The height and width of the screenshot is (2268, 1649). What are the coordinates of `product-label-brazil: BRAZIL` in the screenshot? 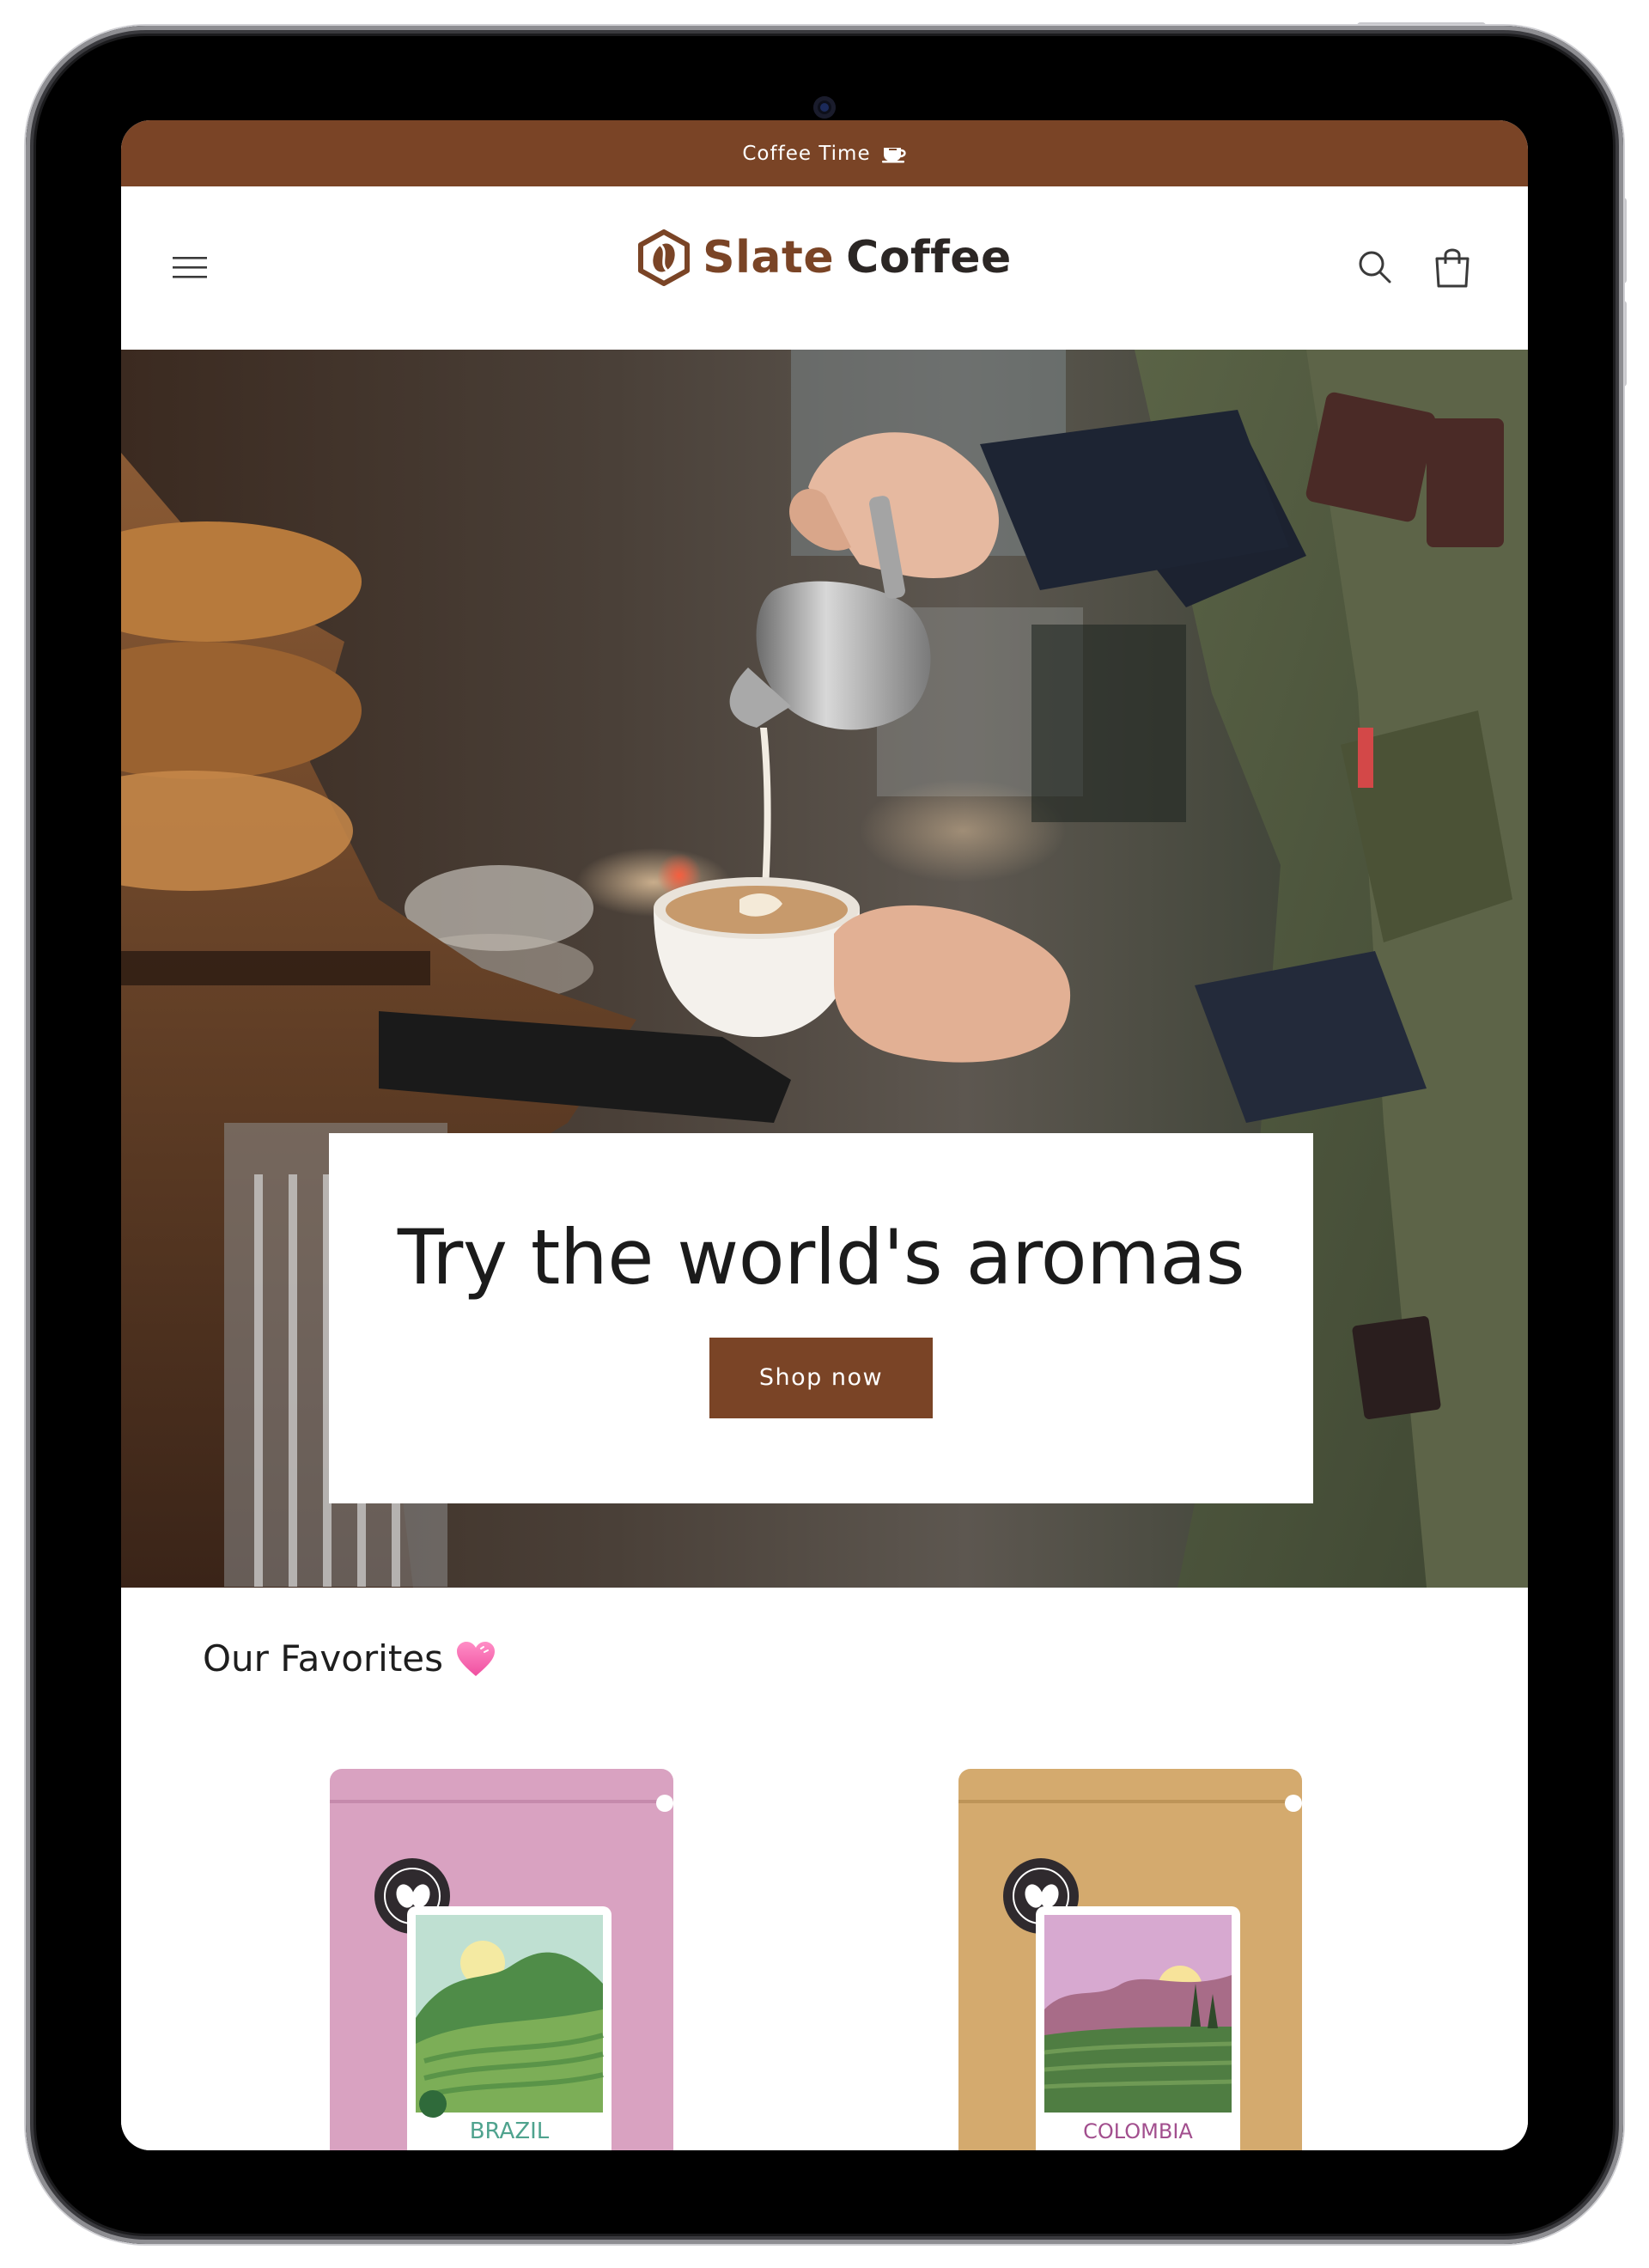 It's located at (510, 2131).